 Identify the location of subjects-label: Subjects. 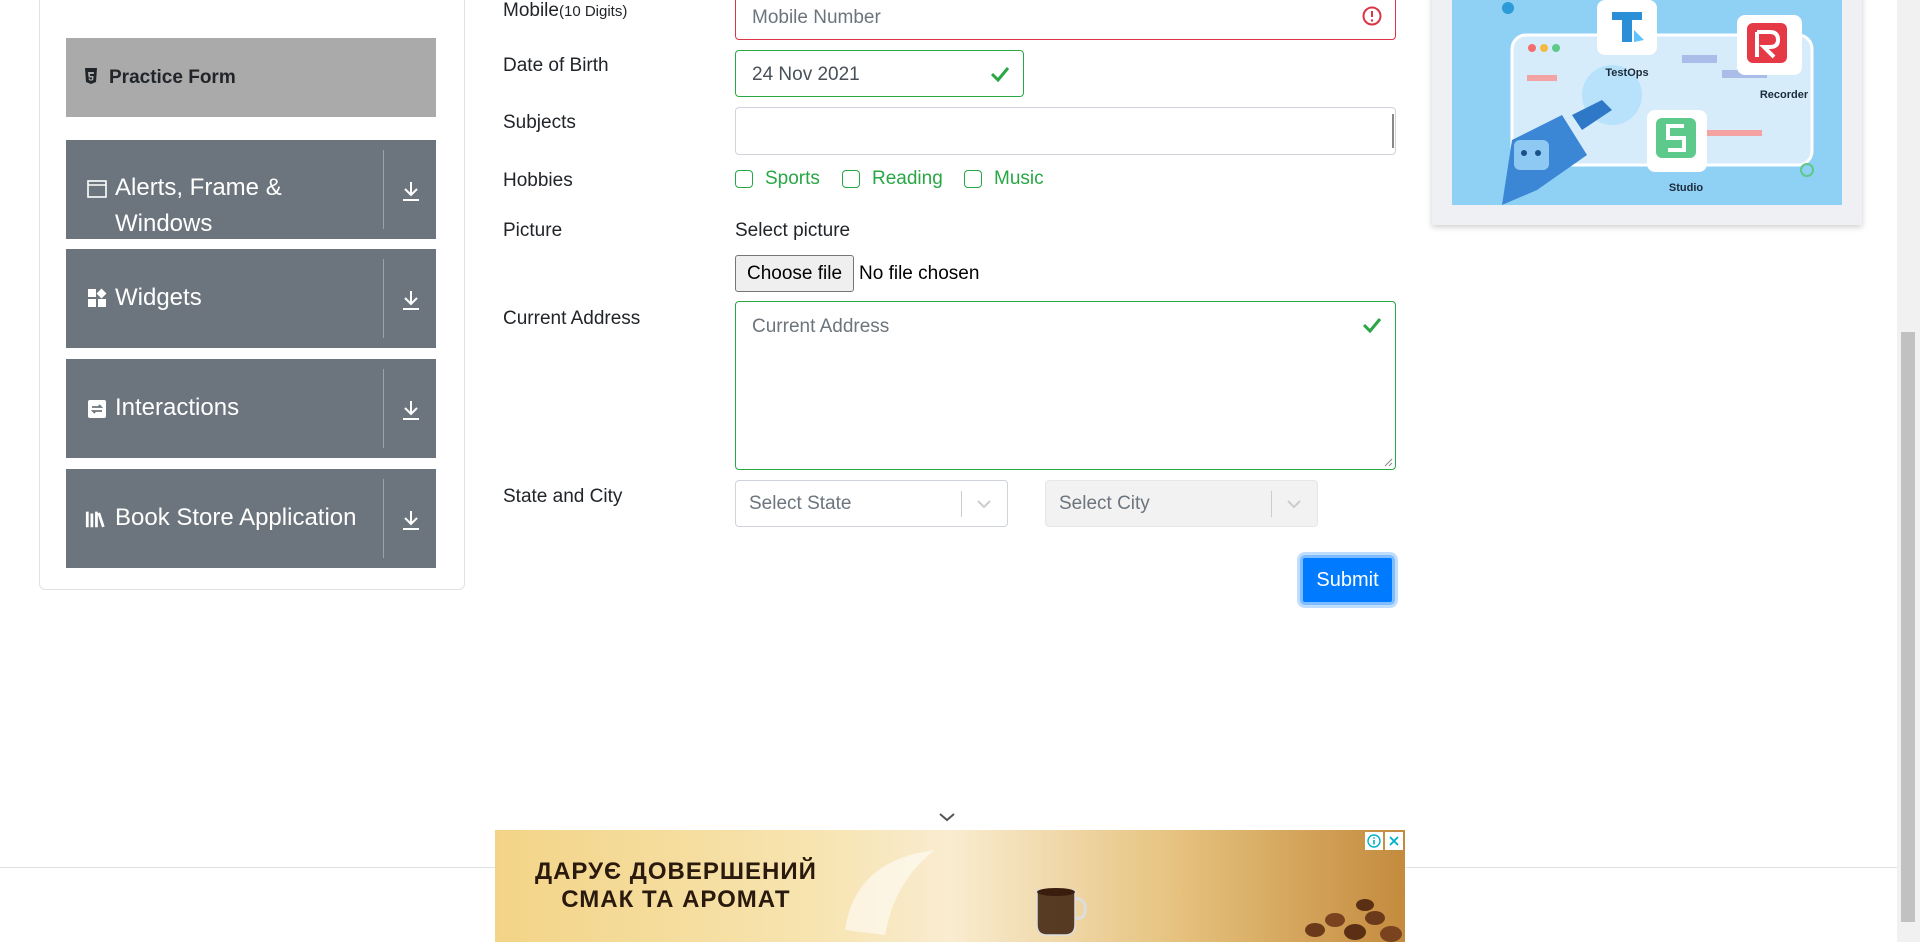
(539, 122).